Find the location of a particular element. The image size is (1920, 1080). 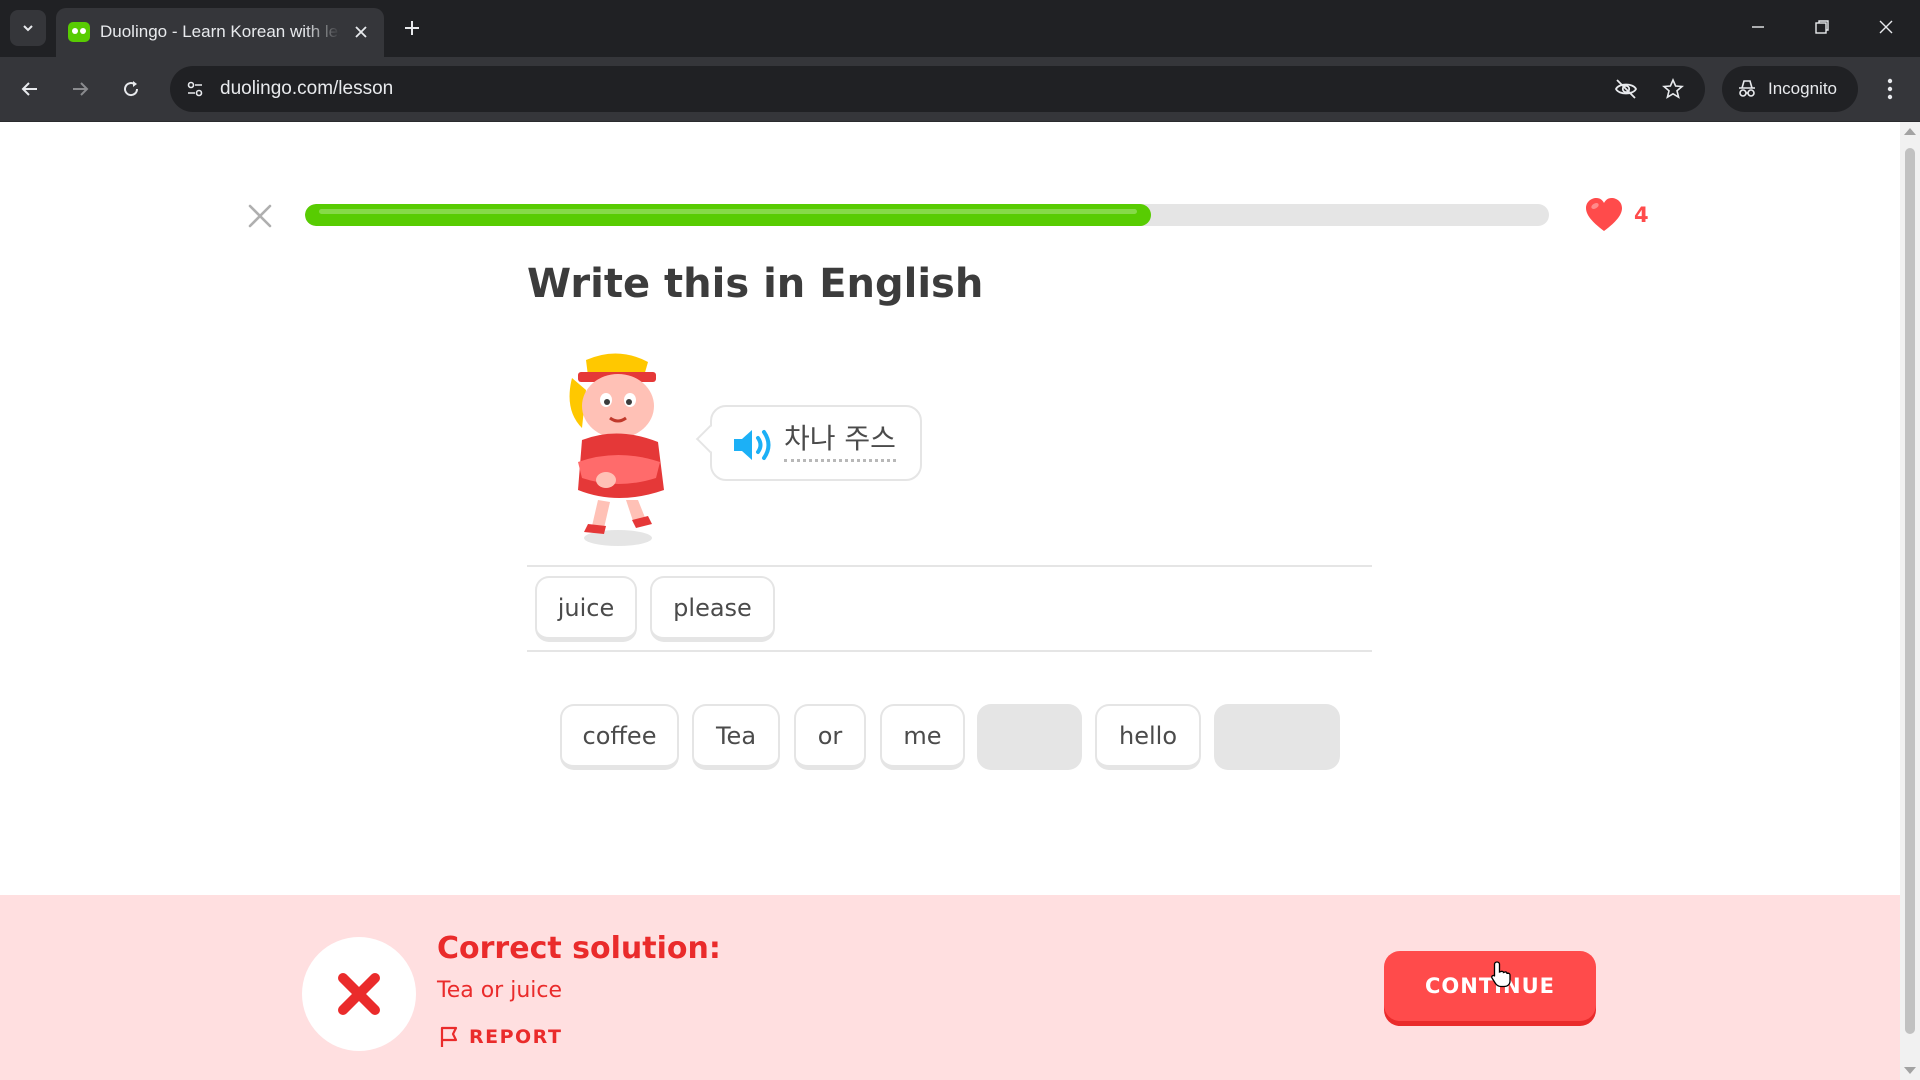

browser-menu-button is located at coordinates (1890, 89).